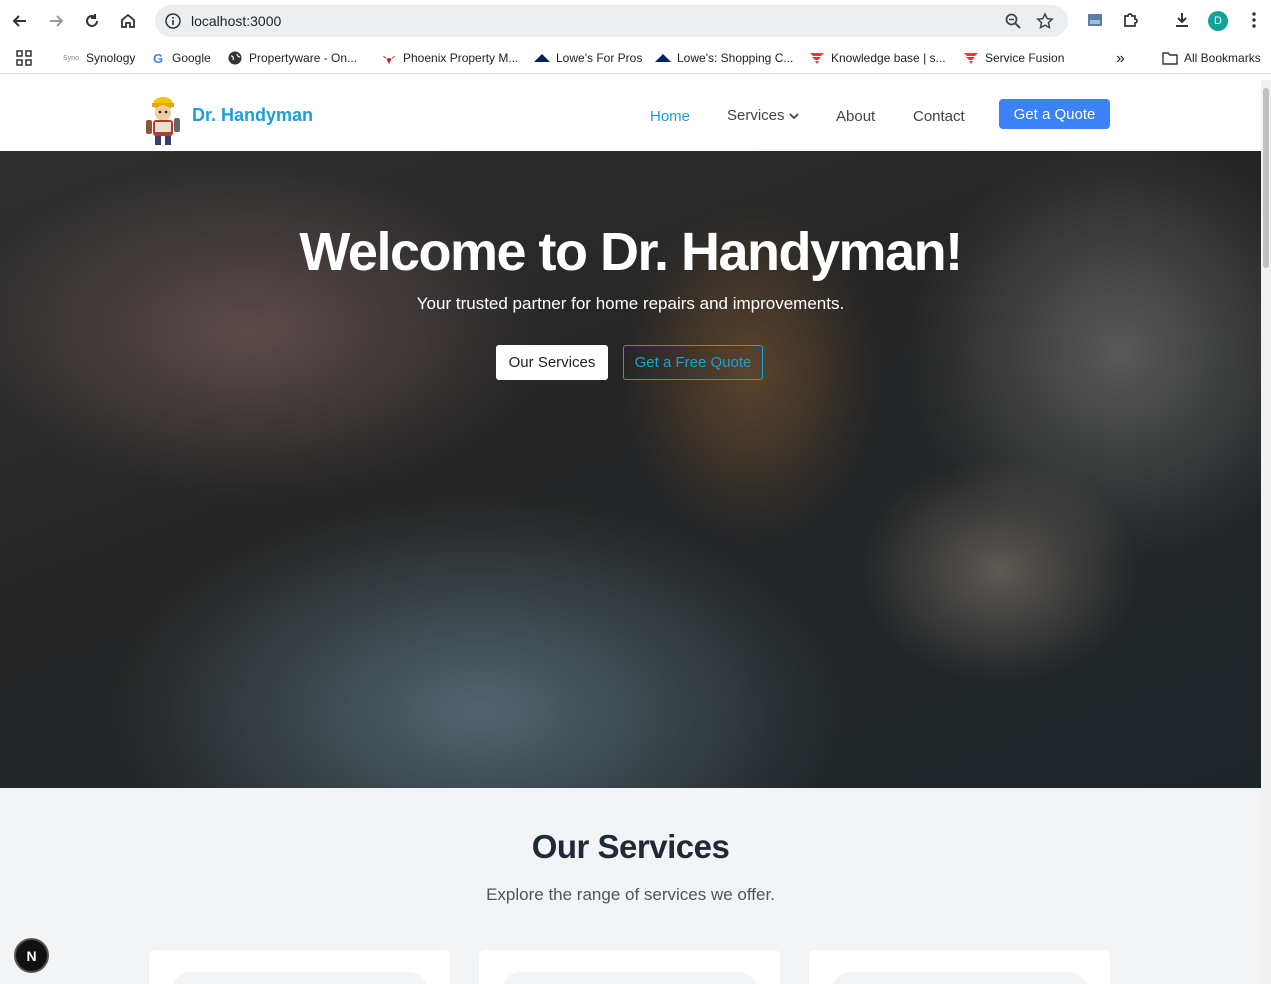  I want to click on browser-toolbar: localhost:3000 D, so click(635, 21).